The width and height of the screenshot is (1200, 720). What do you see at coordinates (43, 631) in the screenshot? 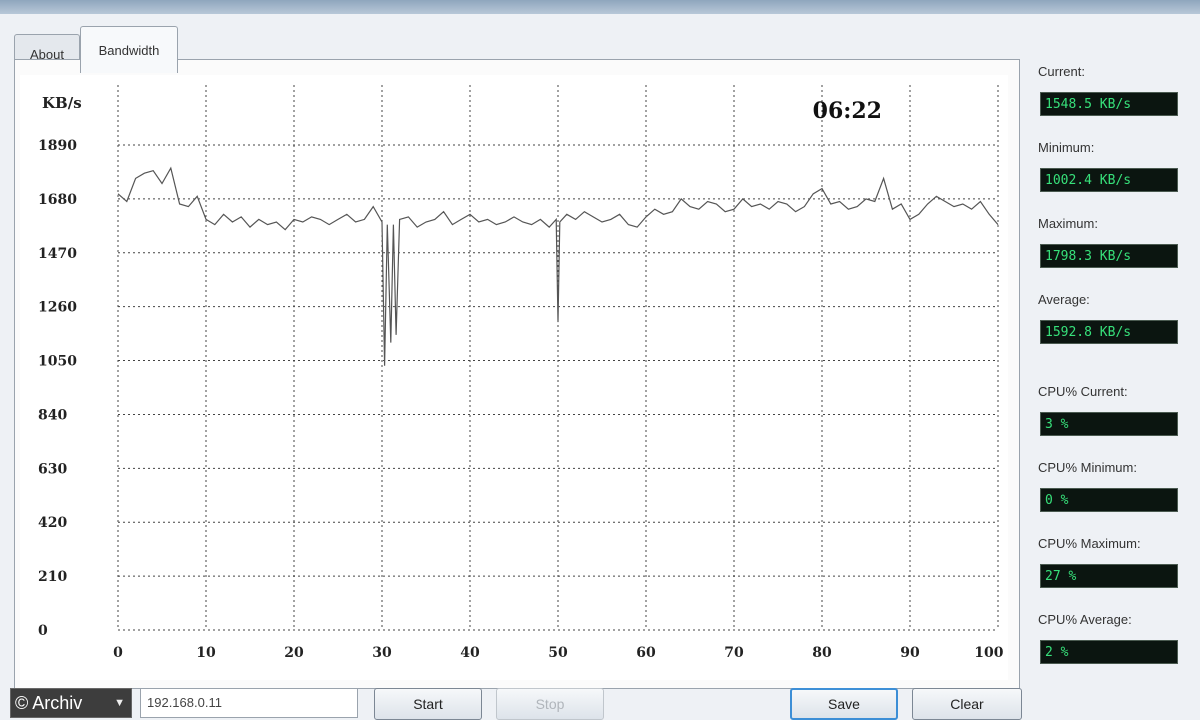
I see `y-tick-label: 0` at bounding box center [43, 631].